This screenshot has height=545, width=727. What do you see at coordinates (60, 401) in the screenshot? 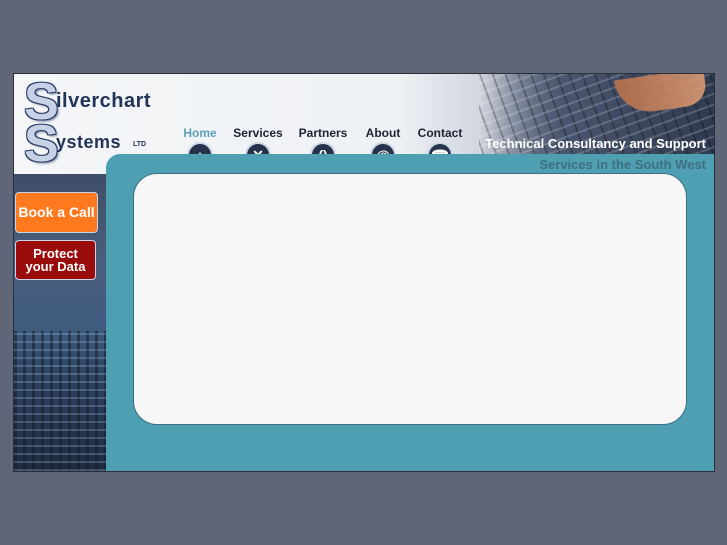
I see `sidebar-circuit-image` at bounding box center [60, 401].